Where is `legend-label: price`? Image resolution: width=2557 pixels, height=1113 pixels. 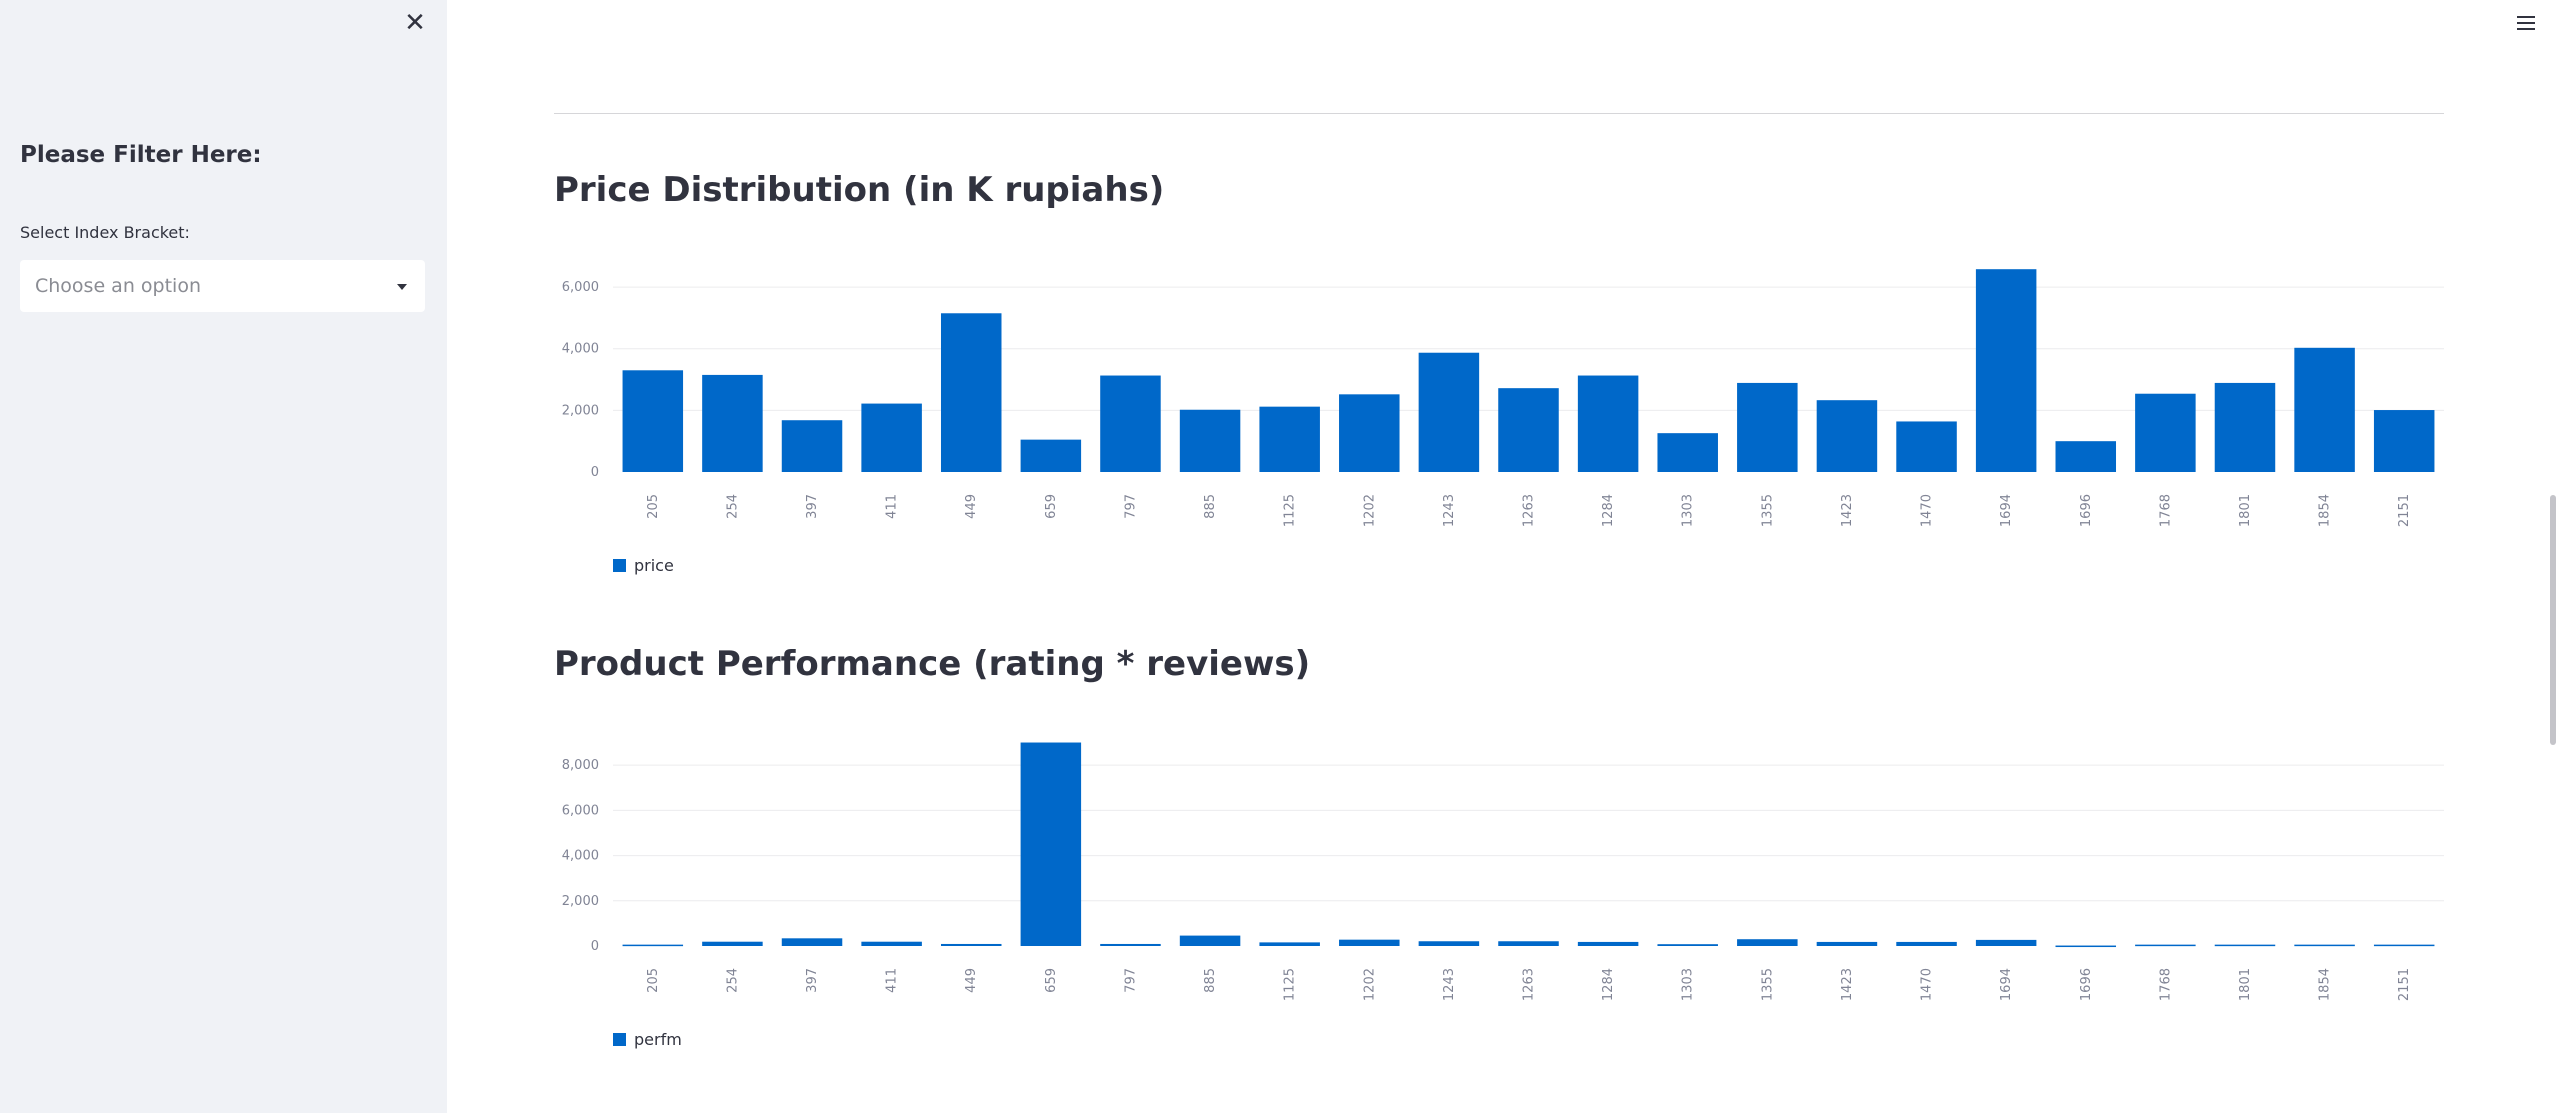
legend-label: price is located at coordinates (654, 565).